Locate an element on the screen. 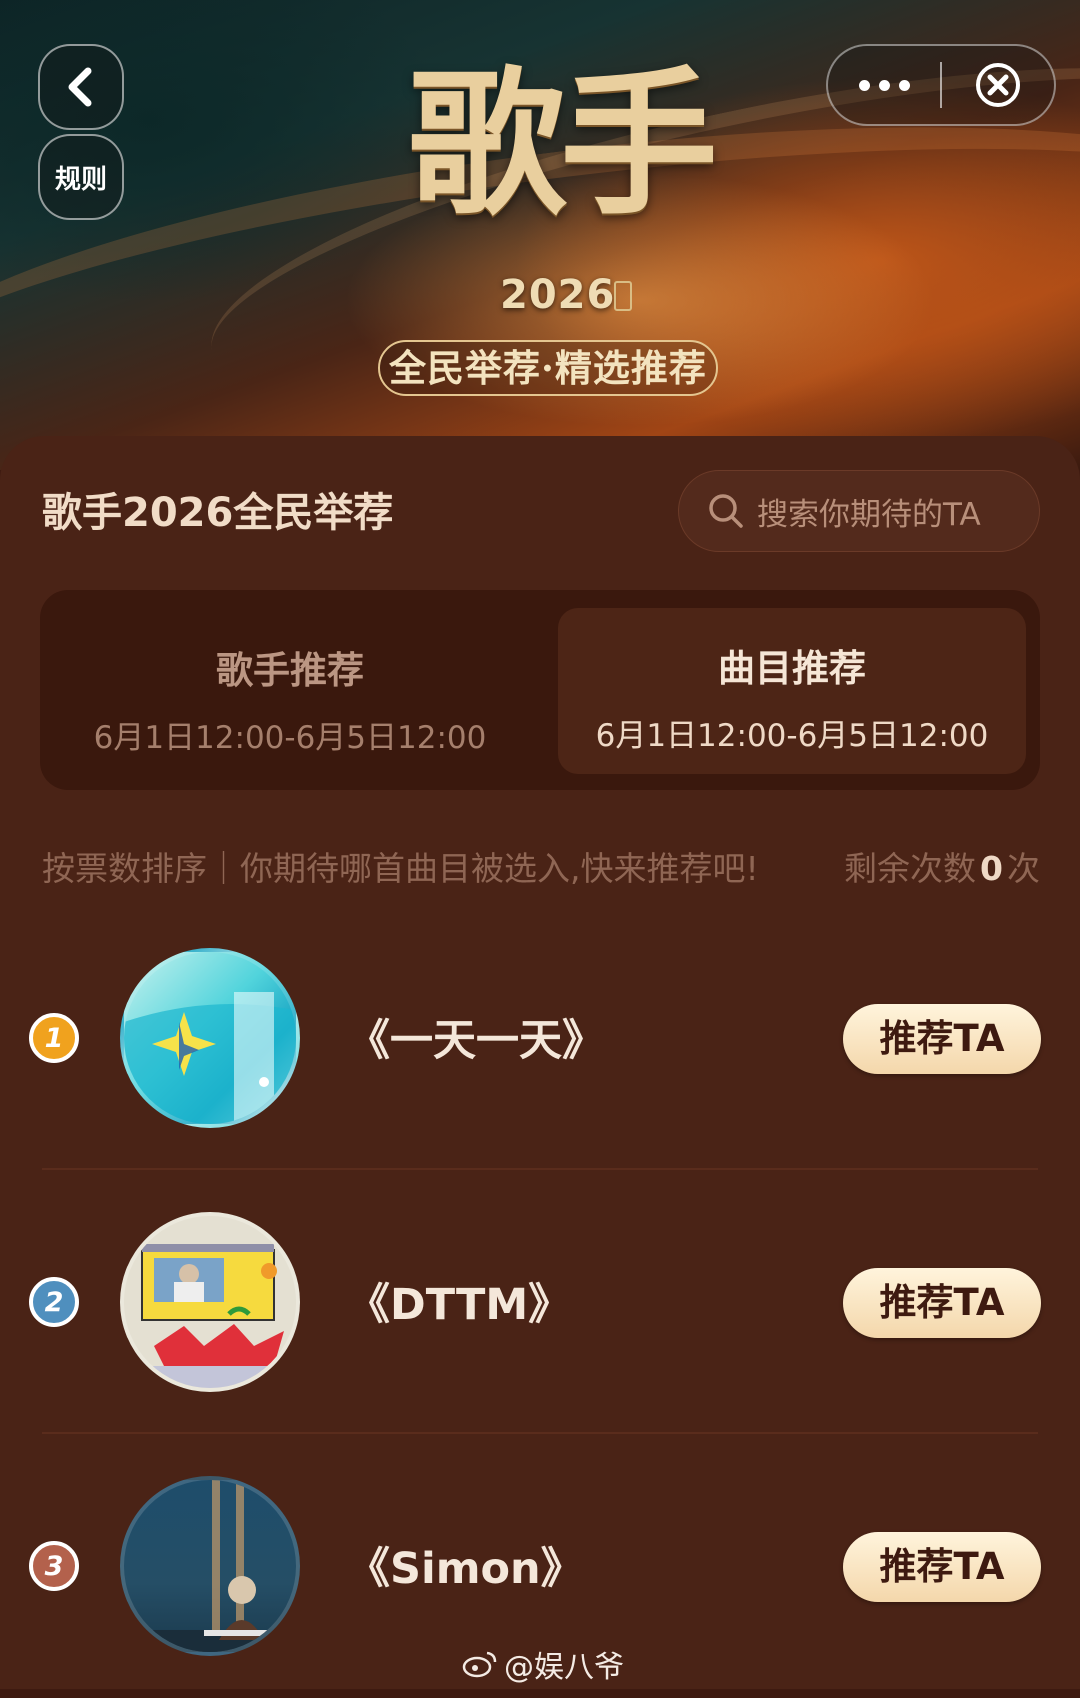 This screenshot has height=1698, width=1080. remaining-unit: 次 is located at coordinates (1023, 868).